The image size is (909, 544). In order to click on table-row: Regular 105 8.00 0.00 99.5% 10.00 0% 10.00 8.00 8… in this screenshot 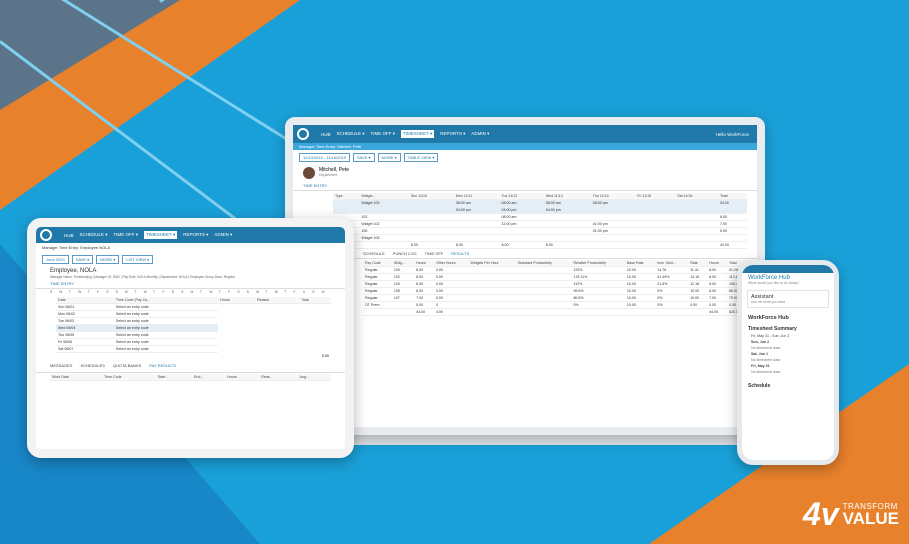, I will do `click(556, 291)`.